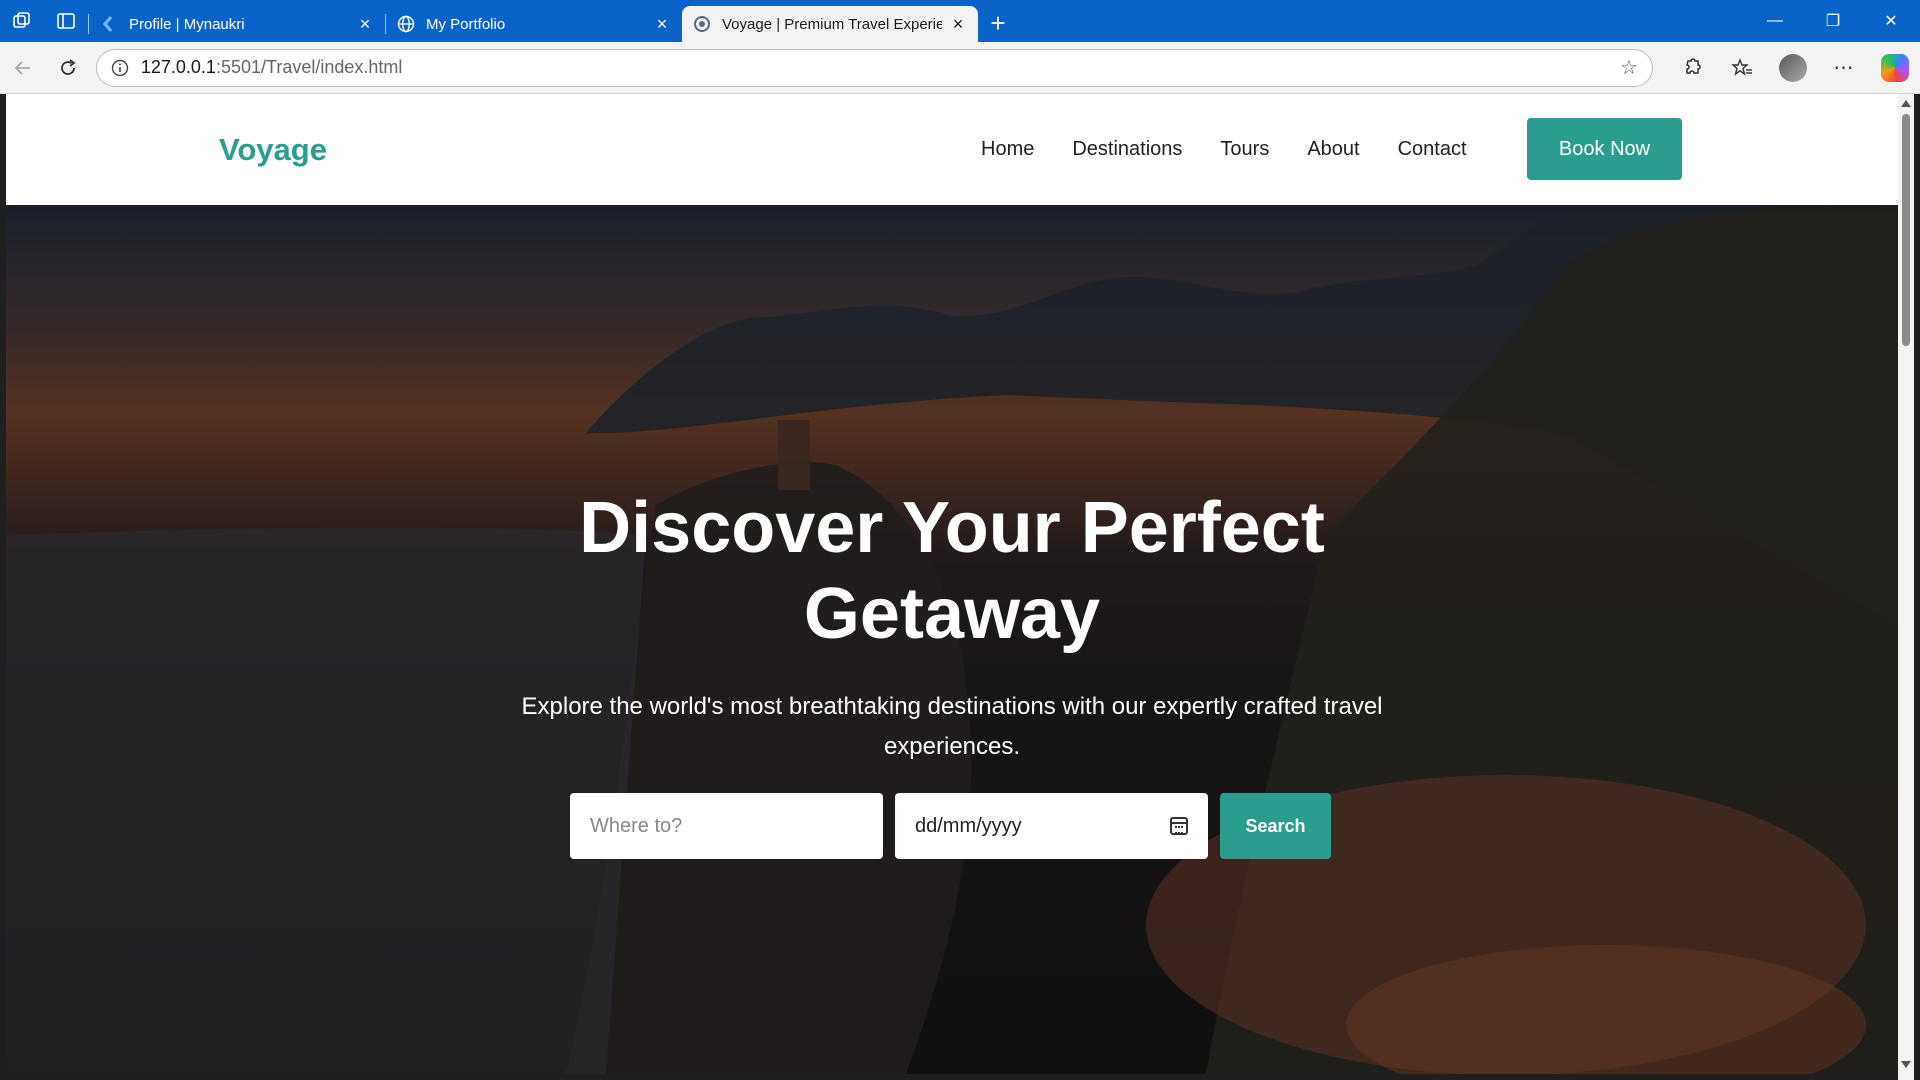 This screenshot has height=1080, width=1920. Describe the element at coordinates (998, 23) in the screenshot. I see `new-tab-icon: +` at that location.